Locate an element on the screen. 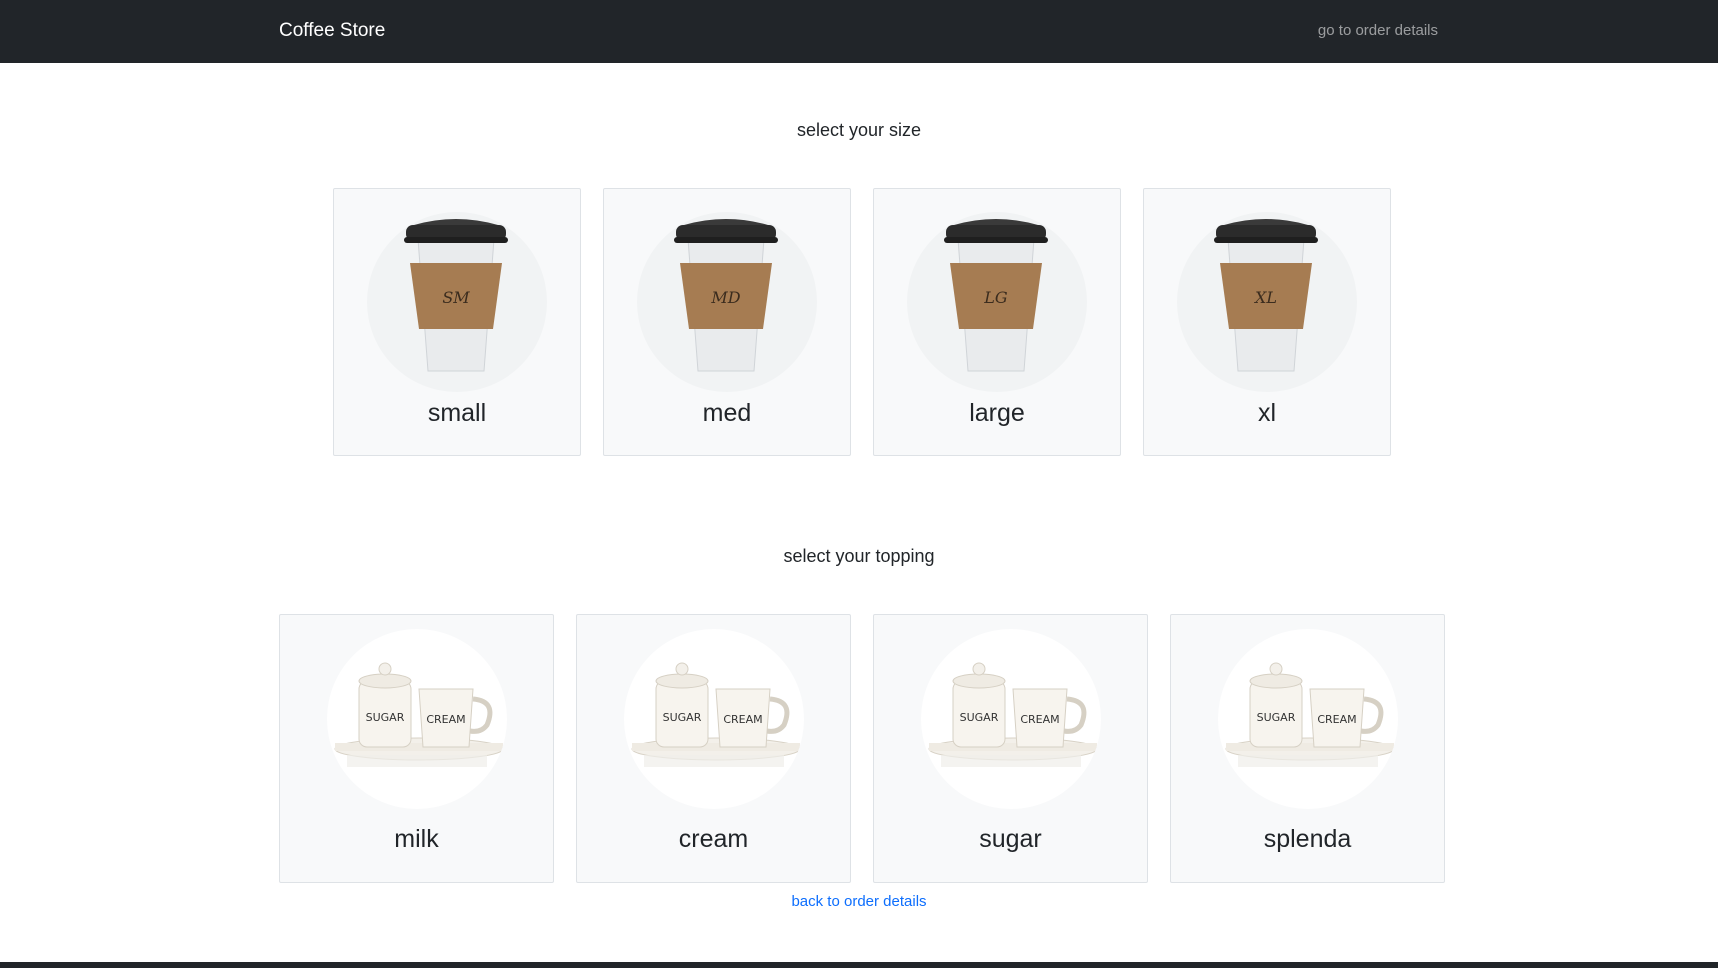  coffee-cup-icon: SM is located at coordinates (456, 295).